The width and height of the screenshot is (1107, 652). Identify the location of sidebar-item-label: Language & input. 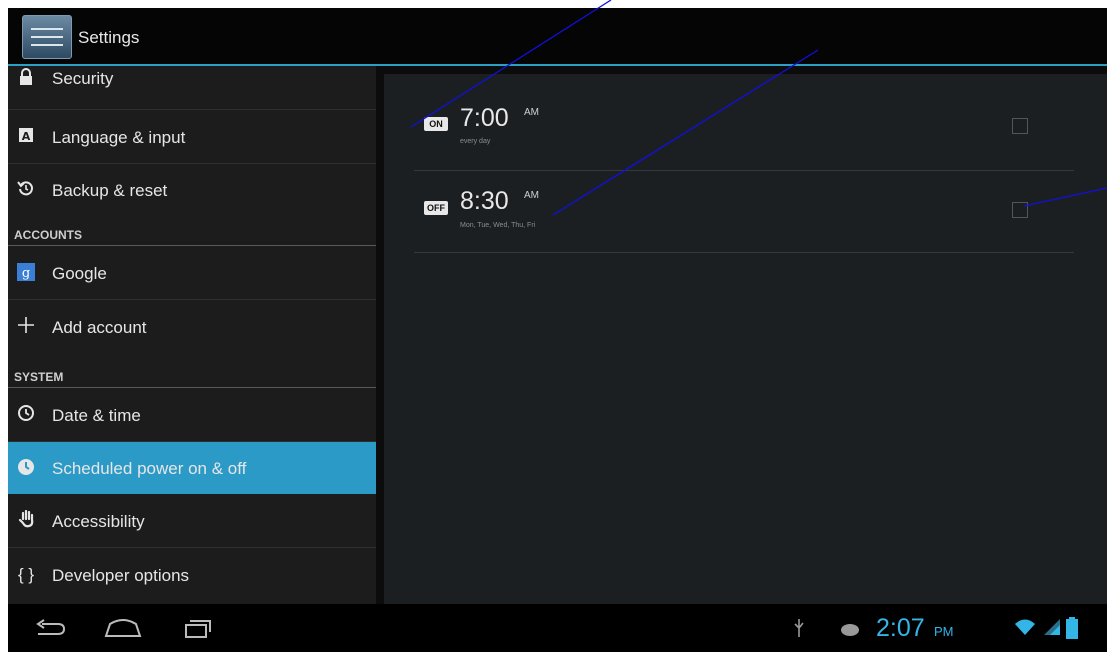
(119, 137).